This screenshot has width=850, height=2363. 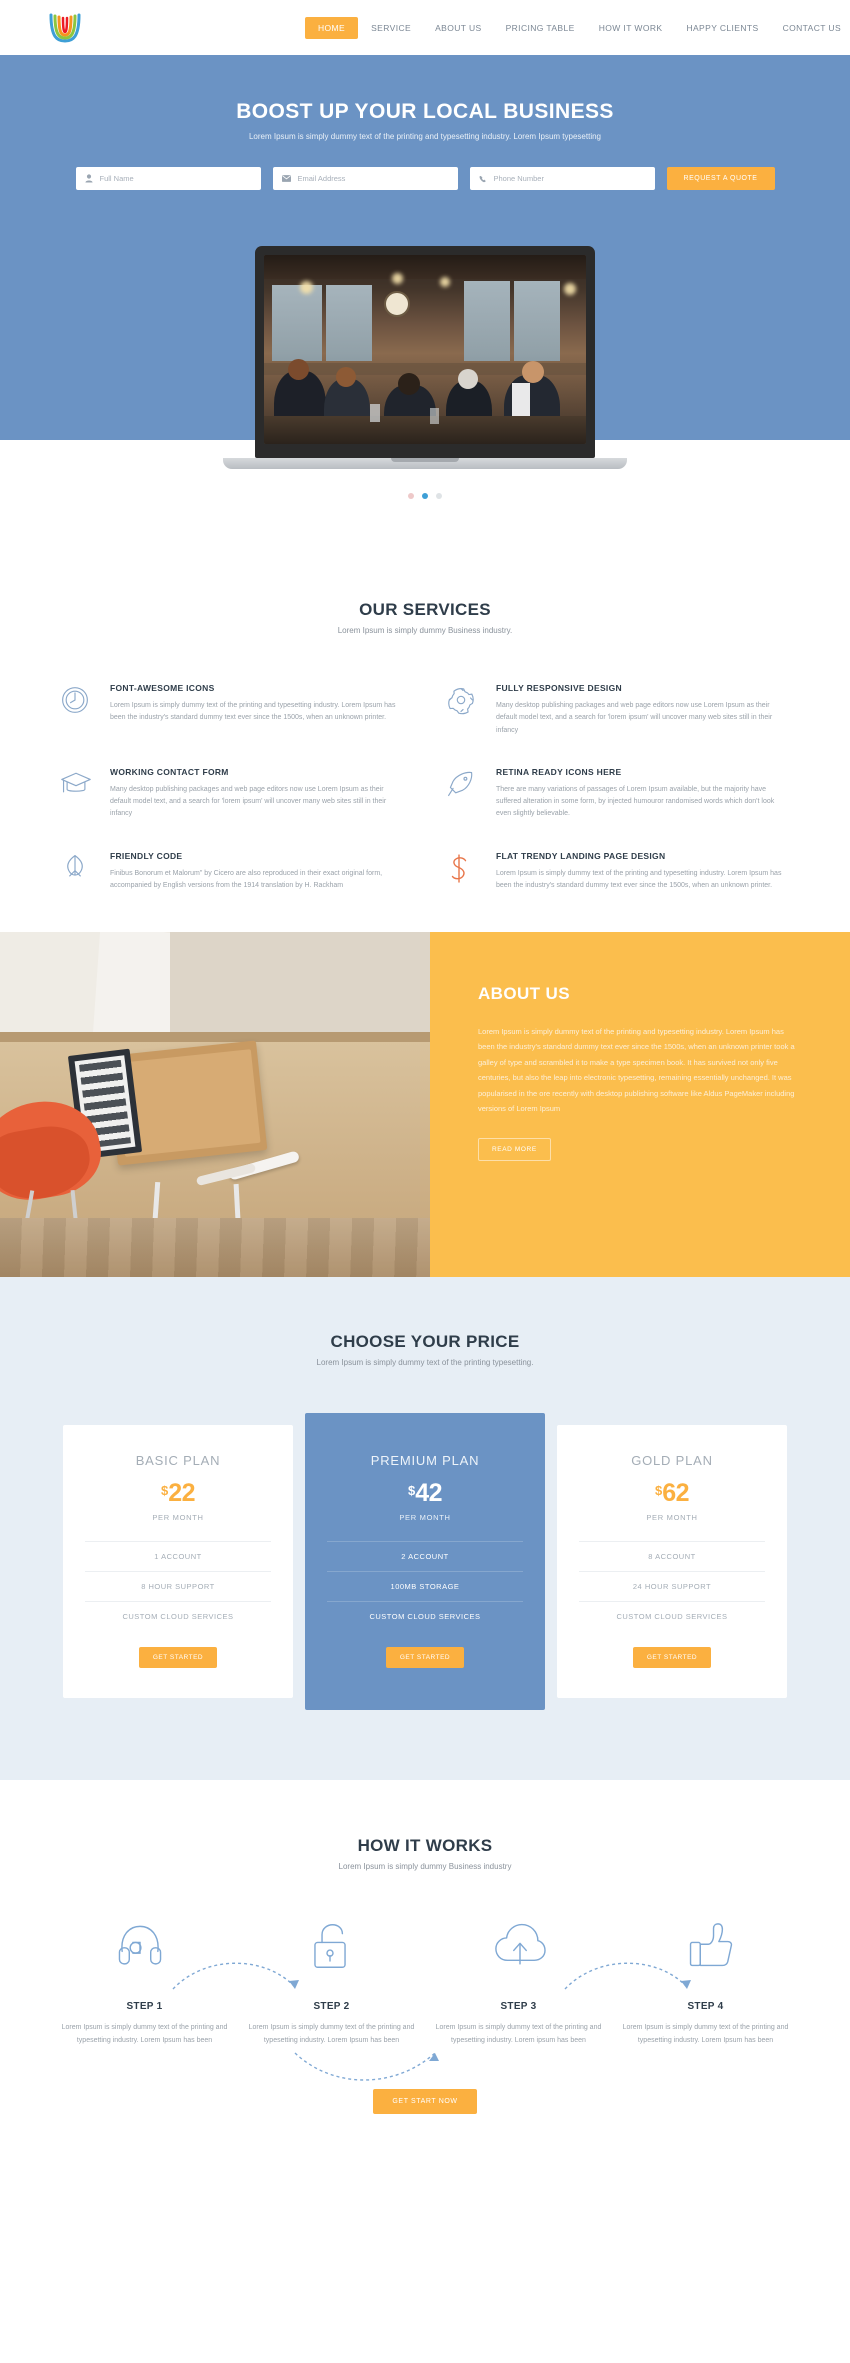 I want to click on nav-item-how-it-work: HOW IT WORK, so click(x=631, y=28).